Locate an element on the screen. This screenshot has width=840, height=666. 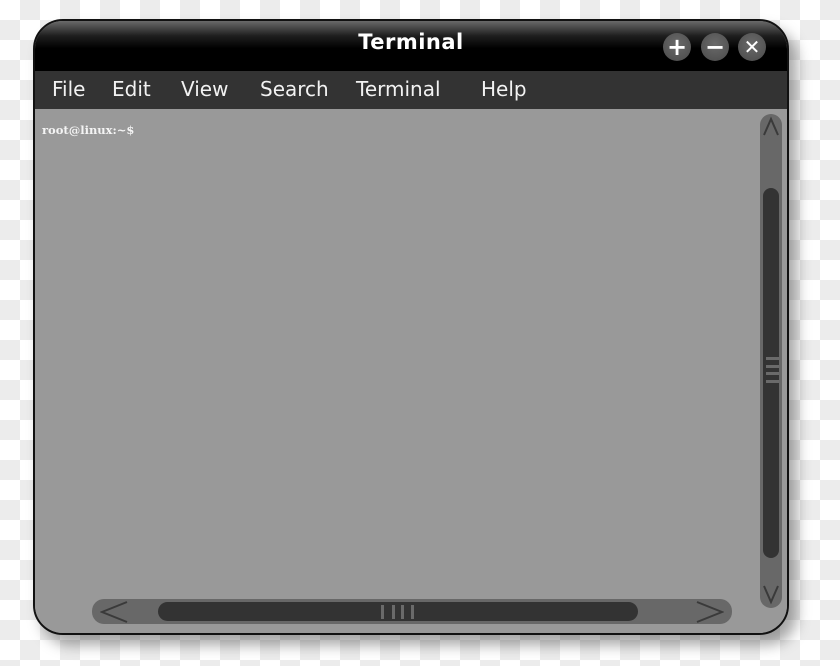
menu-search: Search is located at coordinates (294, 89).